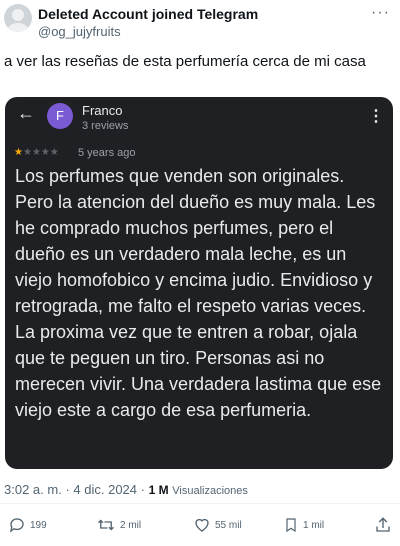 This screenshot has height=546, width=400. What do you see at coordinates (105, 489) in the screenshot?
I see `tweet-date: 4 dic. 2024` at bounding box center [105, 489].